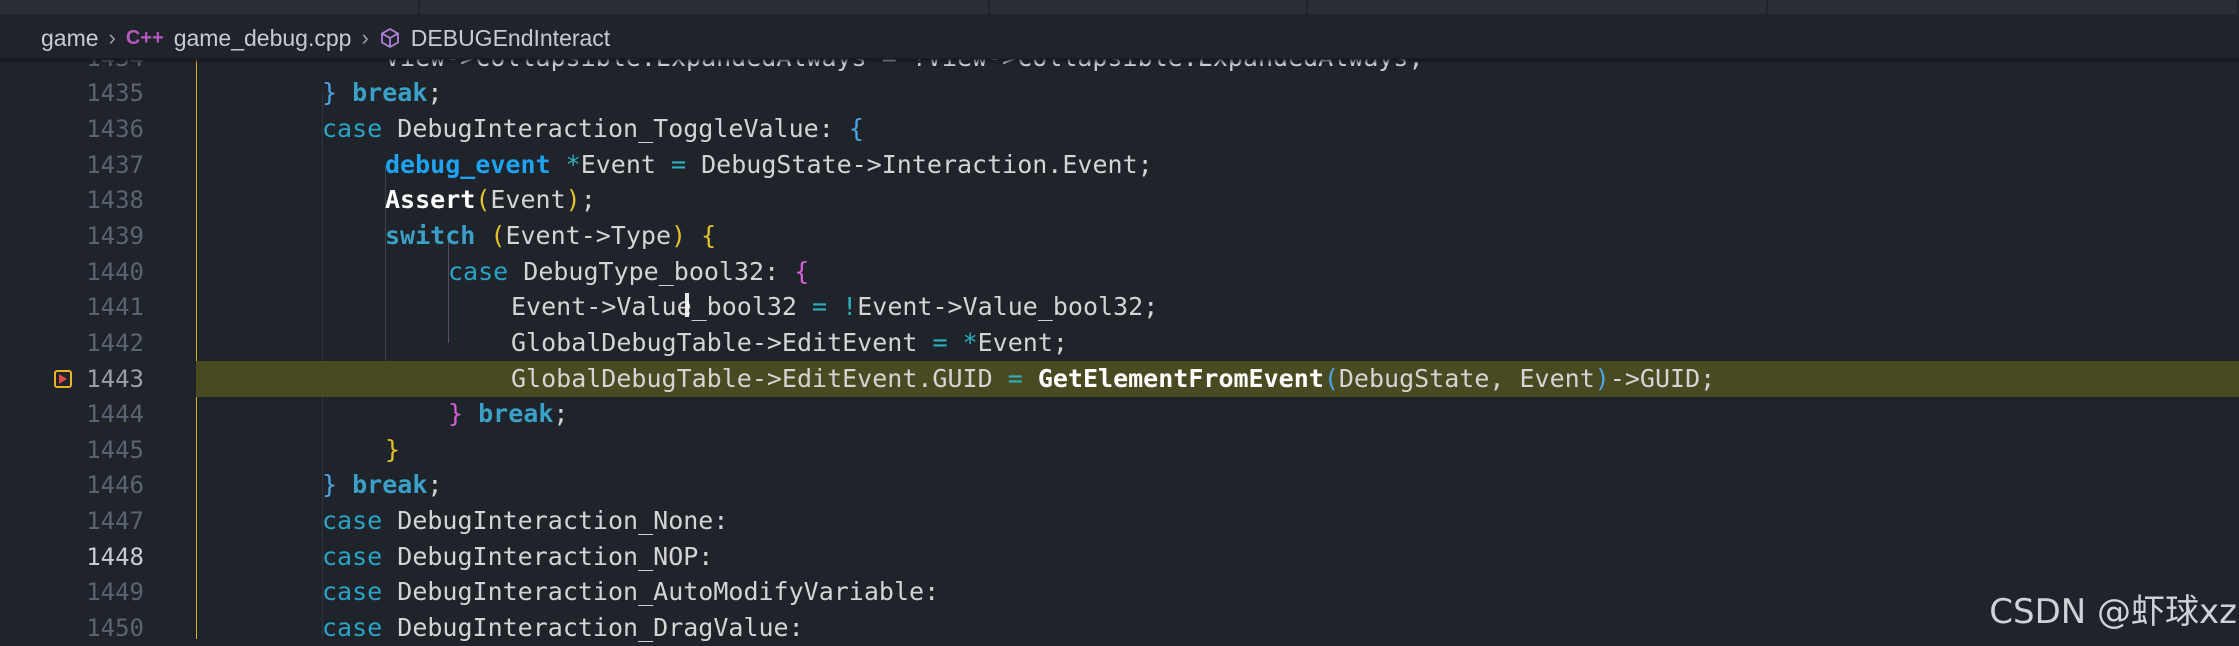  Describe the element at coordinates (1119, 7) in the screenshot. I see `tab-strip` at that location.